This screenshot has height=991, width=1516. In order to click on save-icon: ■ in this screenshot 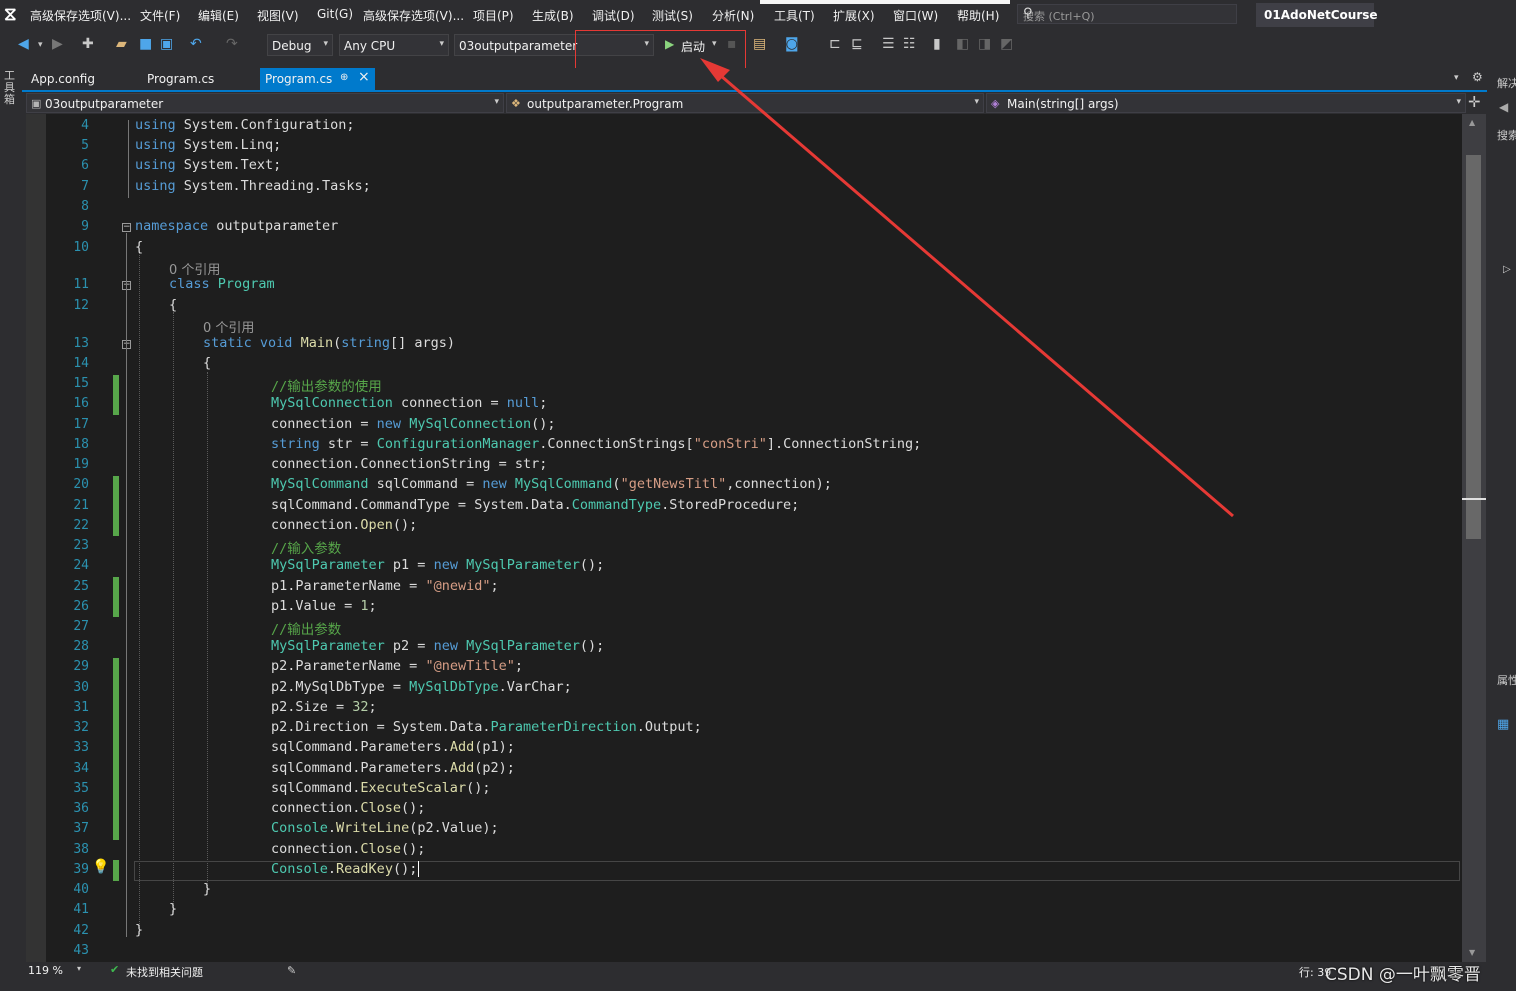, I will do `click(145, 44)`.